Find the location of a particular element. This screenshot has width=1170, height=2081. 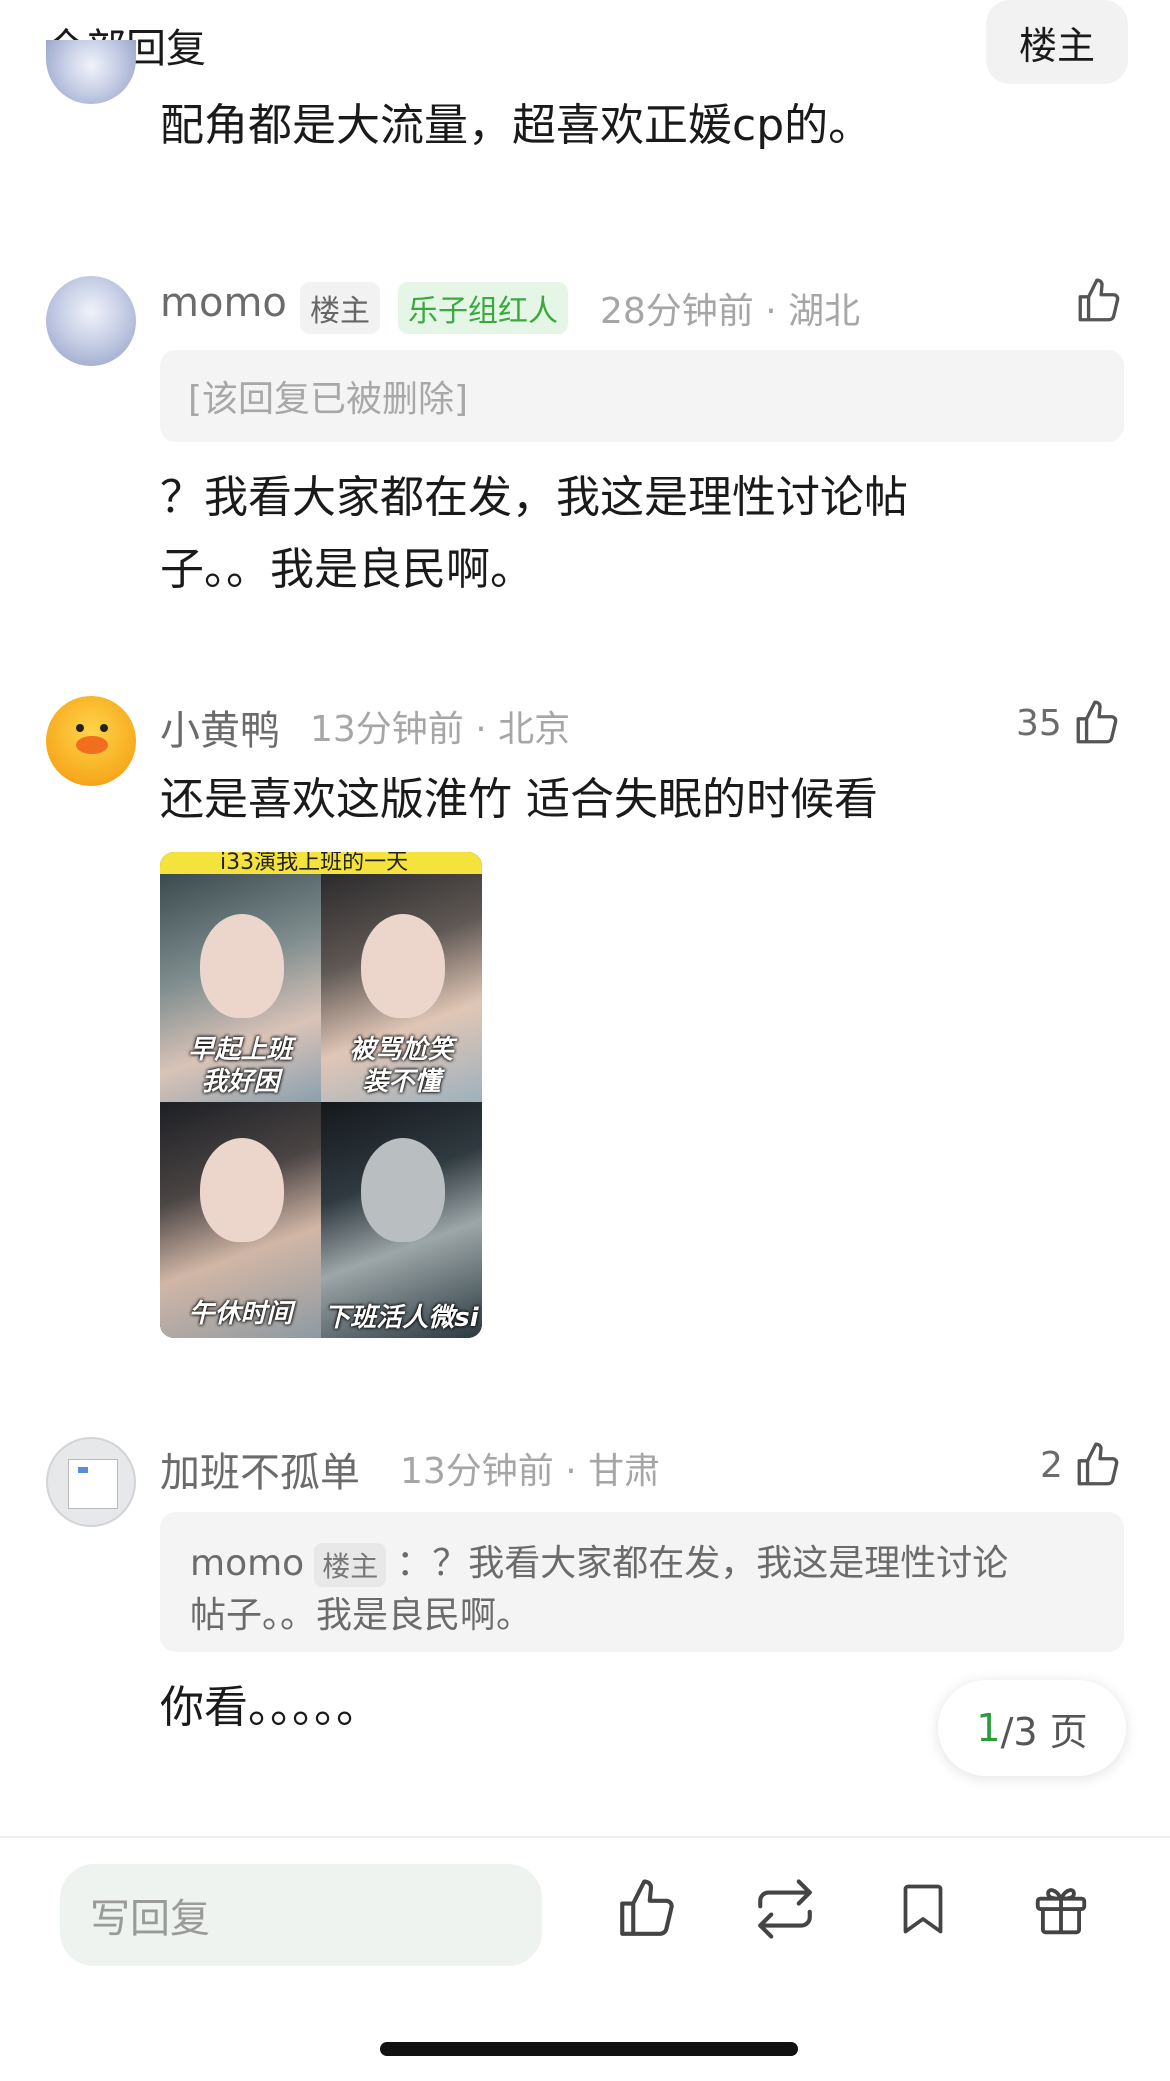

username: 加班不孤单 is located at coordinates (260, 1469).